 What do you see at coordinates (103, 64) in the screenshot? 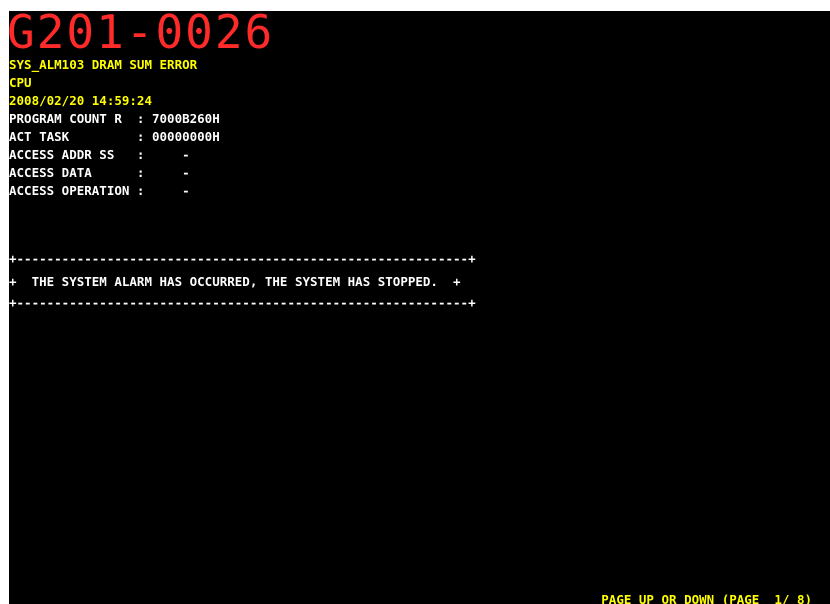
I see `alarm-title: SYS_ALM103 DRAM SUM ERROR` at bounding box center [103, 64].